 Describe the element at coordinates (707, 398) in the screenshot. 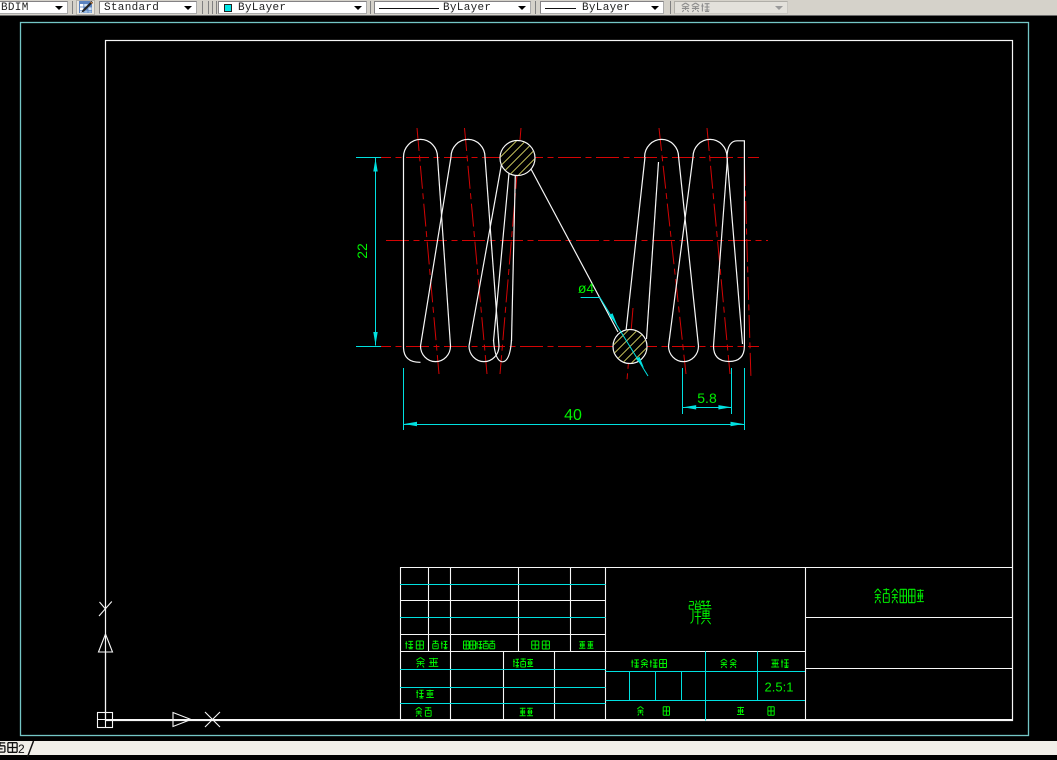

I see `svg-text: 5.8` at that location.